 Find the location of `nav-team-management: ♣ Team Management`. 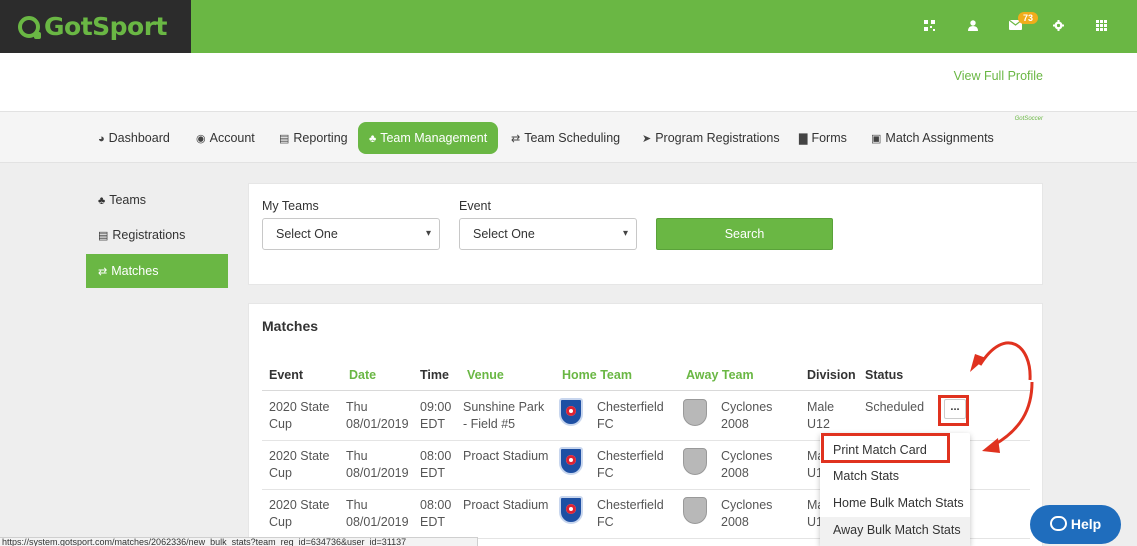

nav-team-management: ♣ Team Management is located at coordinates (428, 138).